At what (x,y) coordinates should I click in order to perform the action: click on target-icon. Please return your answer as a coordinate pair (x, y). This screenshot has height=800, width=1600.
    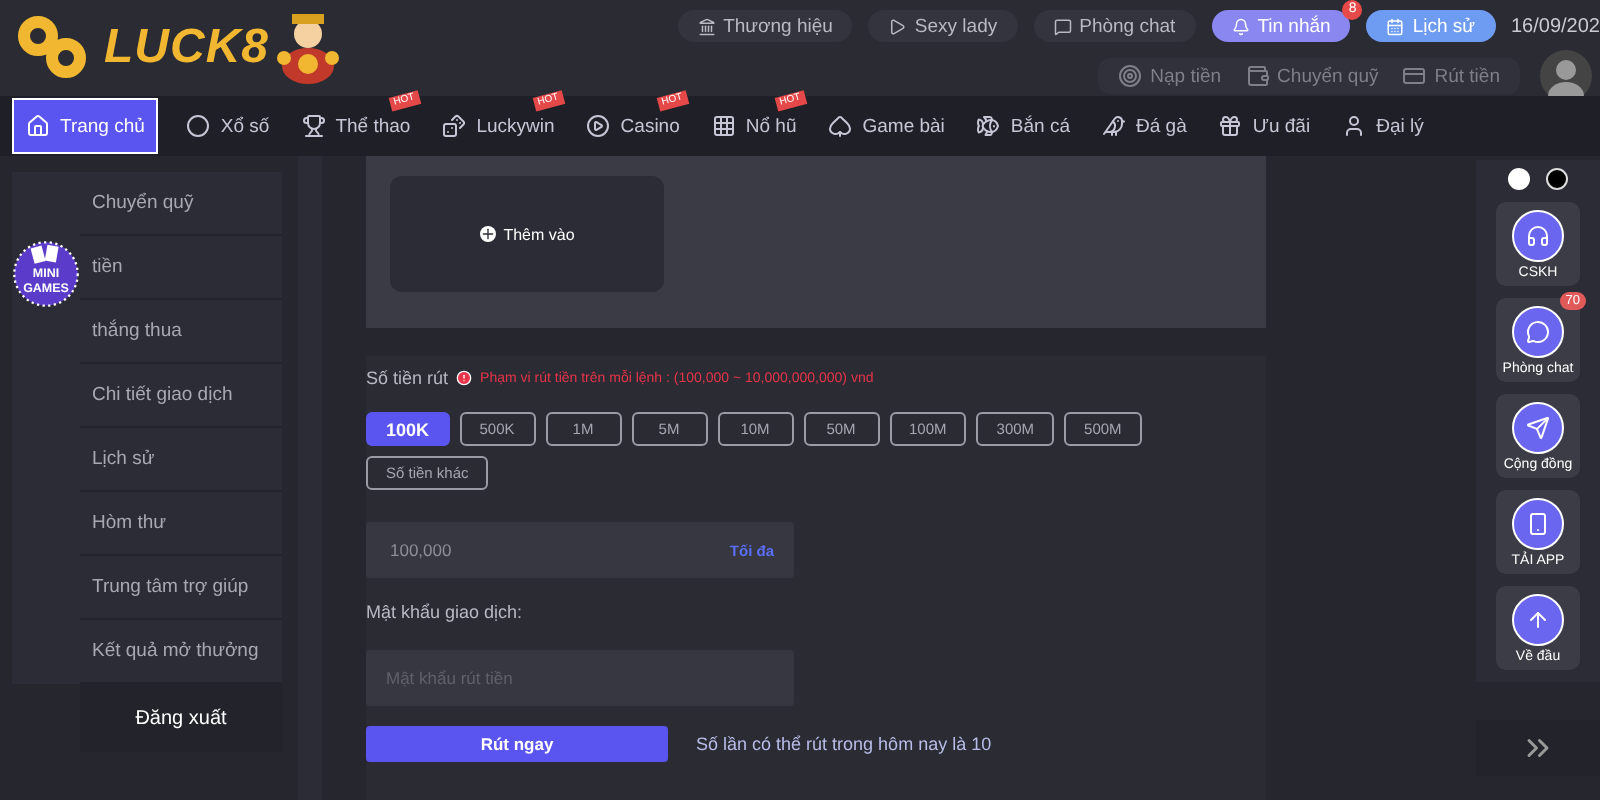
    Looking at the image, I should click on (1130, 76).